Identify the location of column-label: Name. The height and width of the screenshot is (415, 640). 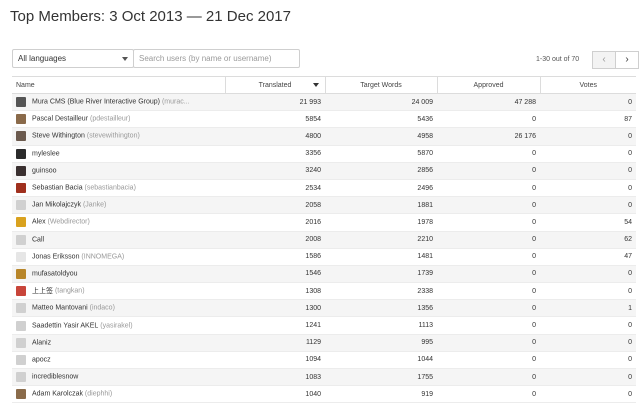
(25, 85).